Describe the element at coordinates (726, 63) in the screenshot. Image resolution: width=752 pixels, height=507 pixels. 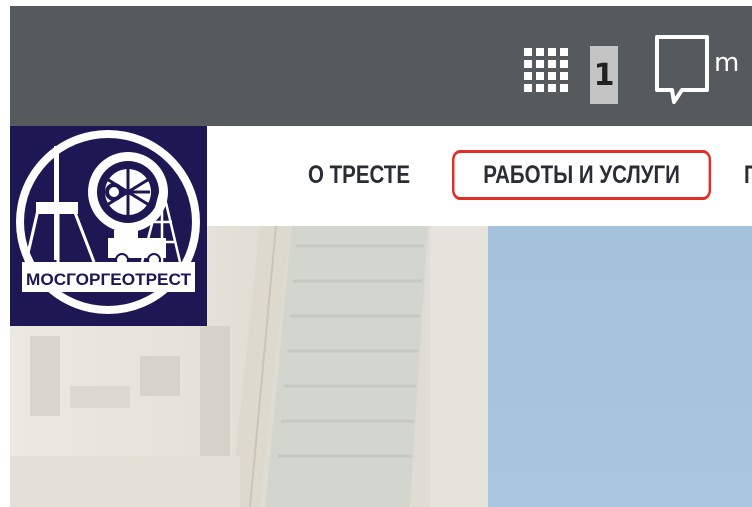
I see `user-name-partial: m` at that location.